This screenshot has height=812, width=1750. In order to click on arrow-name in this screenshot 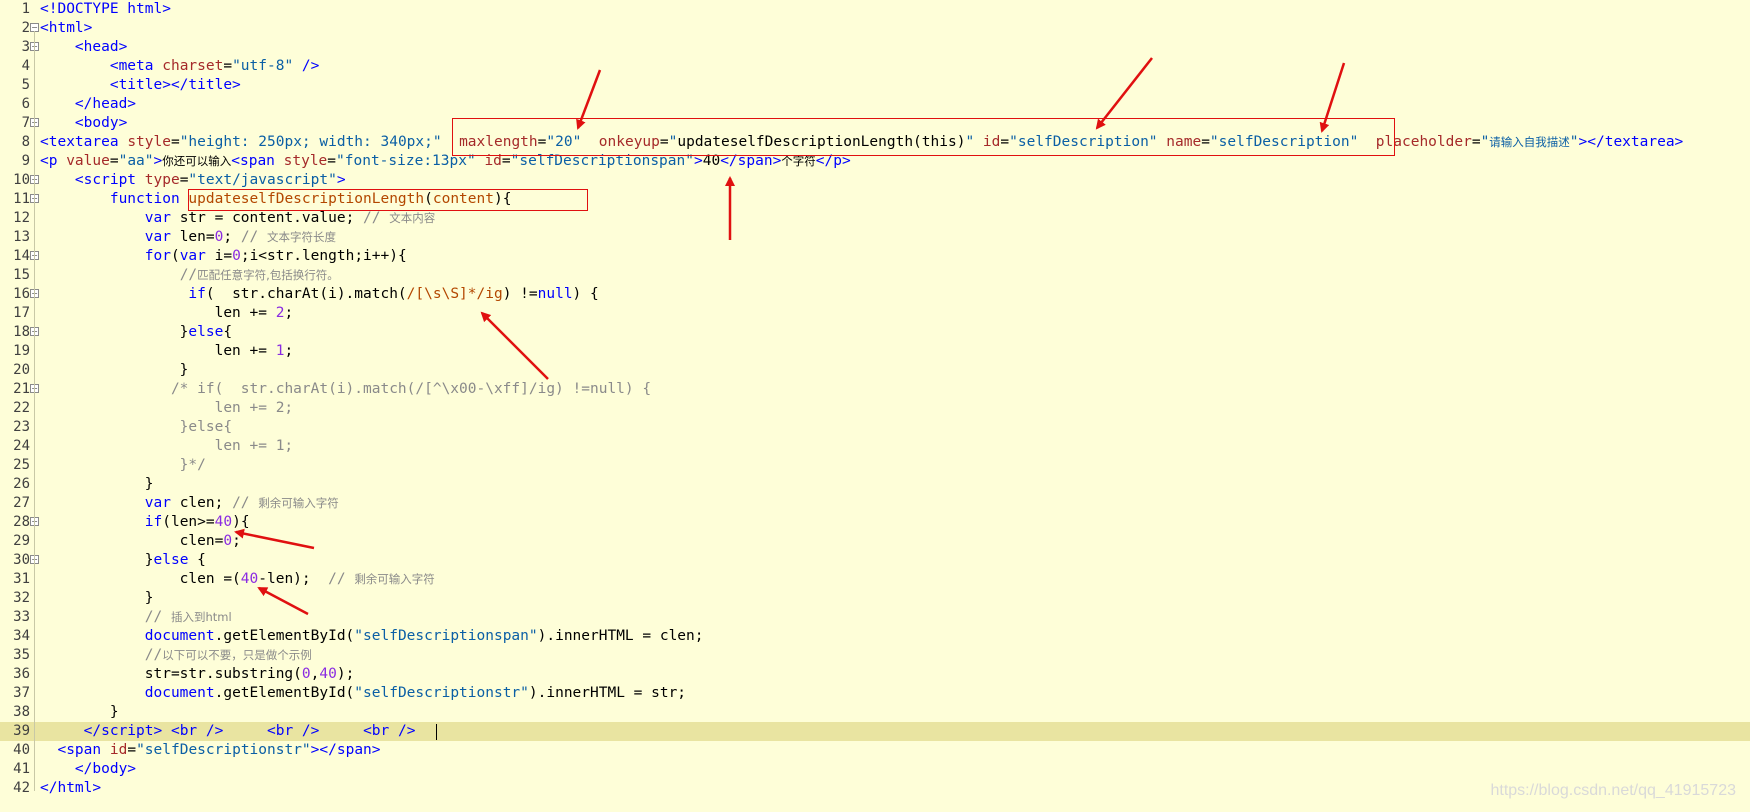, I will do `click(1332, 97)`.